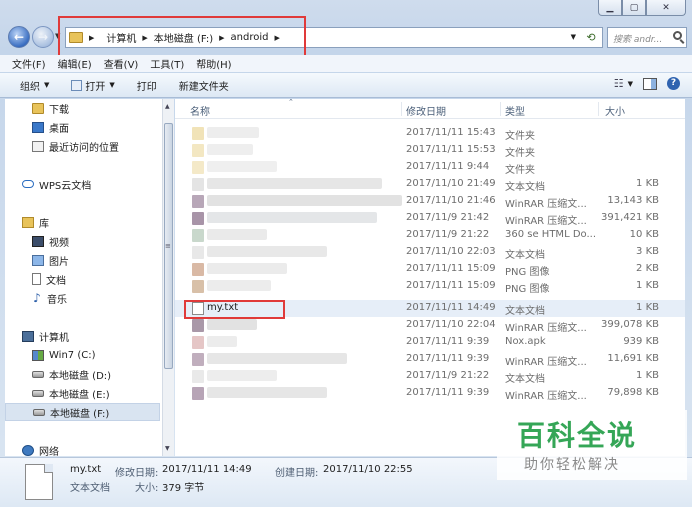 Image resolution: width=692 pixels, height=507 pixels. I want to click on sidebar-item-pictures: 图片, so click(82, 260).